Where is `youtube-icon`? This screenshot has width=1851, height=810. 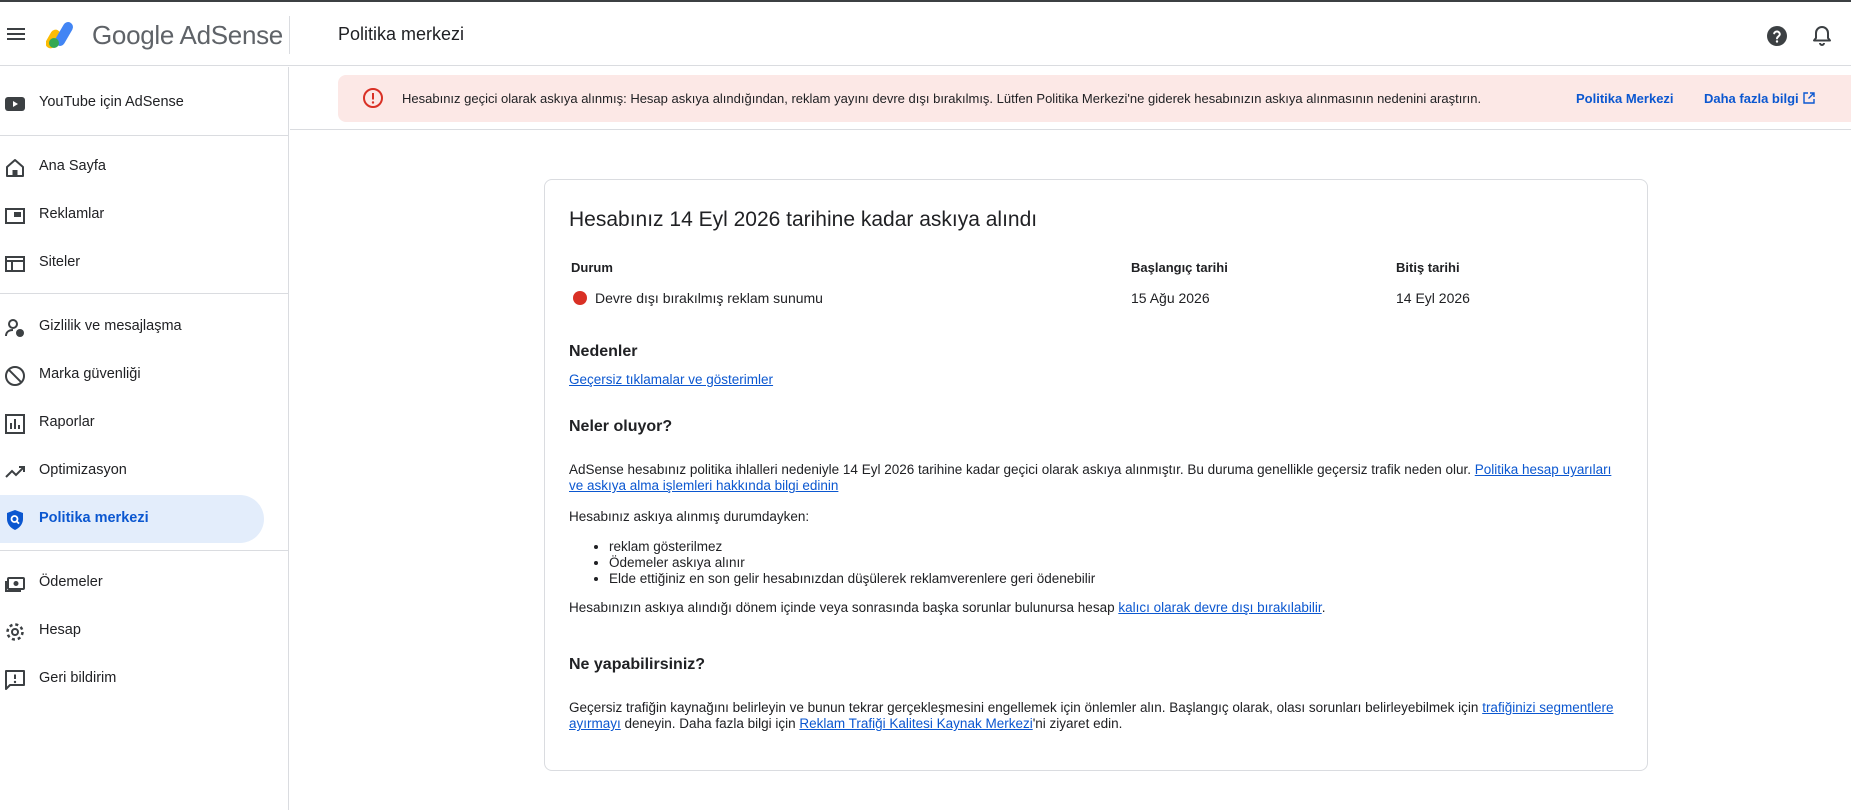
youtube-icon is located at coordinates (15, 104).